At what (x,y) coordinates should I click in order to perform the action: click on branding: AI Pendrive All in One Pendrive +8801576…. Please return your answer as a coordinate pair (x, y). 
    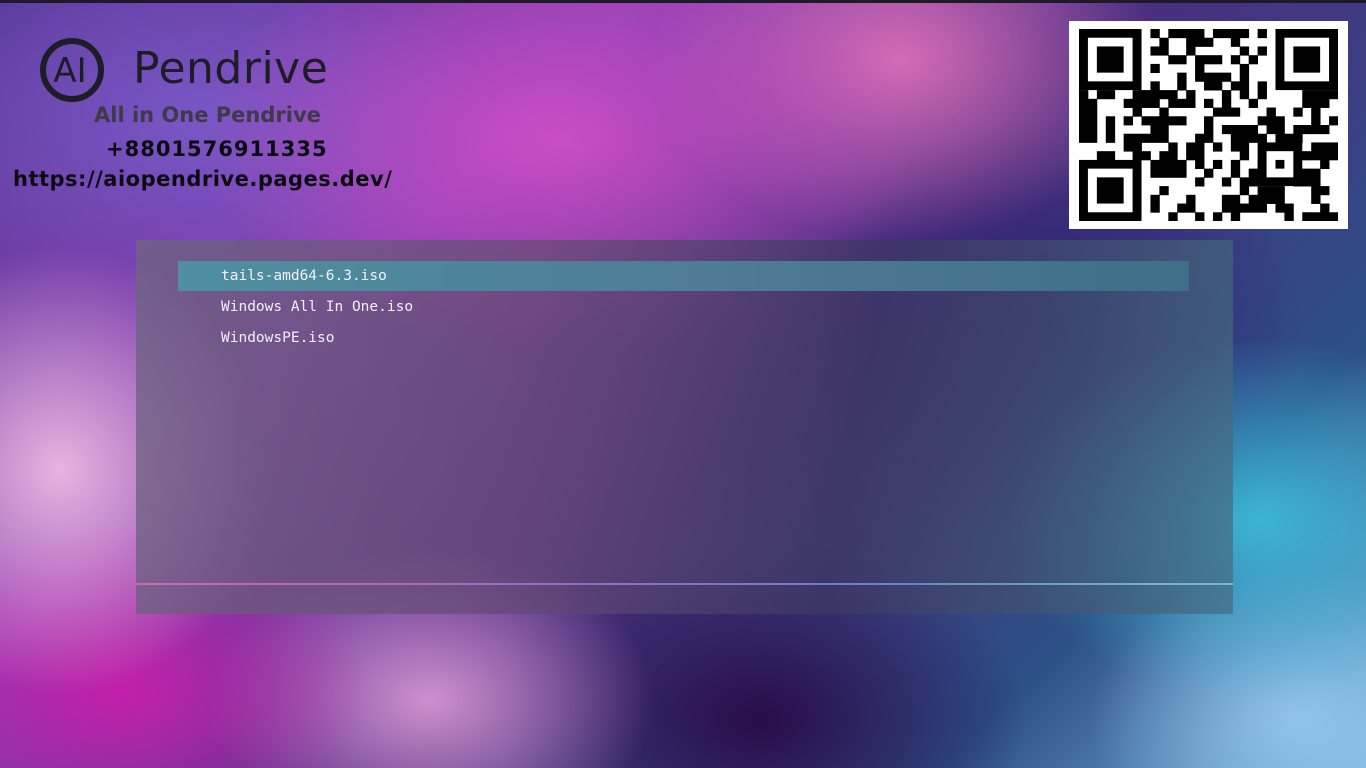
    Looking at the image, I should click on (225, 115).